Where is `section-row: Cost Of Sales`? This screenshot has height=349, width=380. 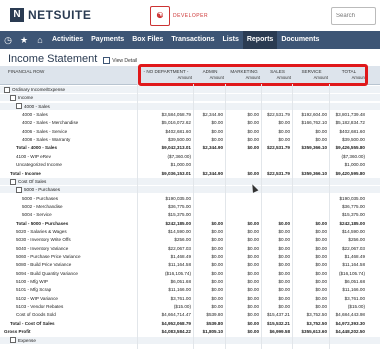 section-row: Cost Of Sales is located at coordinates (190, 181).